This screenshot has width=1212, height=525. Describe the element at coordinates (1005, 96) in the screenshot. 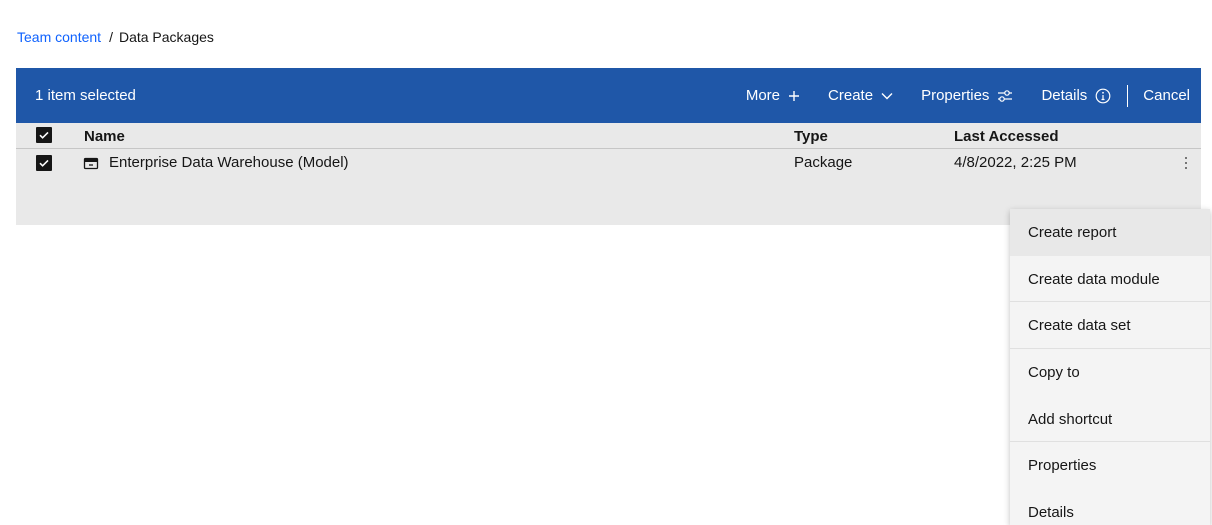

I see `settings-adjust-icon` at that location.